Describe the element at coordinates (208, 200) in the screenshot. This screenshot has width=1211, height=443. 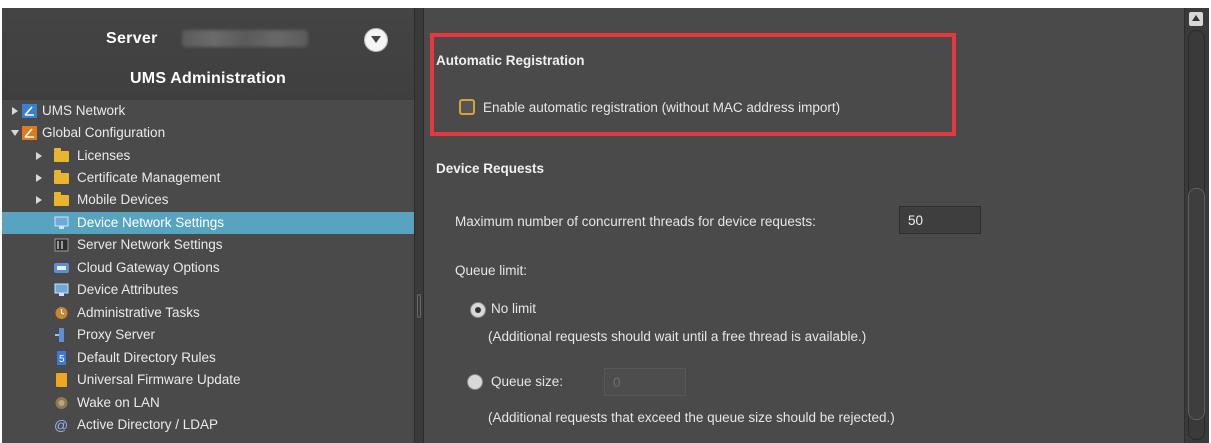
I see `tree-item-mobile-devices: Mobile Devices` at that location.